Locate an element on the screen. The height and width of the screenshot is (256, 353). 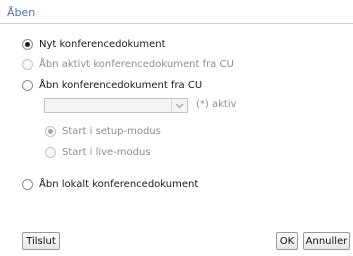
document-select-dropdown-button is located at coordinates (179, 105).